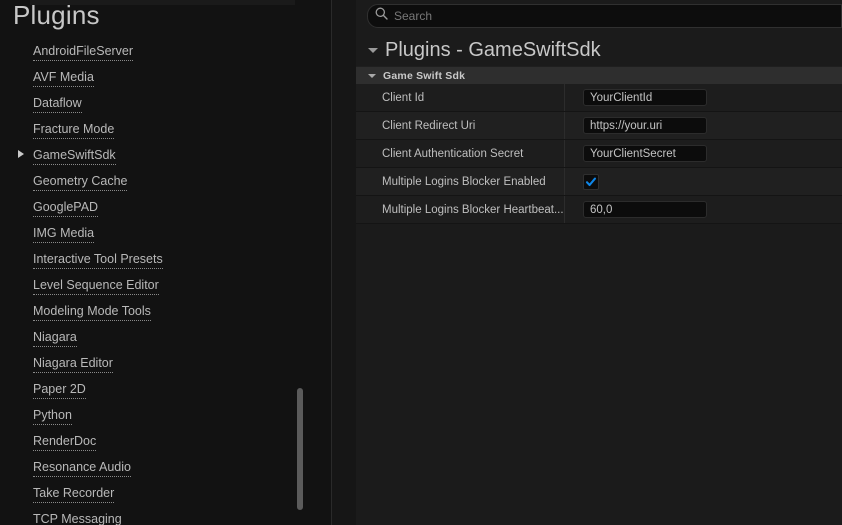 This screenshot has height=525, width=842. What do you see at coordinates (64, 234) in the screenshot?
I see `sidebar-item-label: IMG Media` at bounding box center [64, 234].